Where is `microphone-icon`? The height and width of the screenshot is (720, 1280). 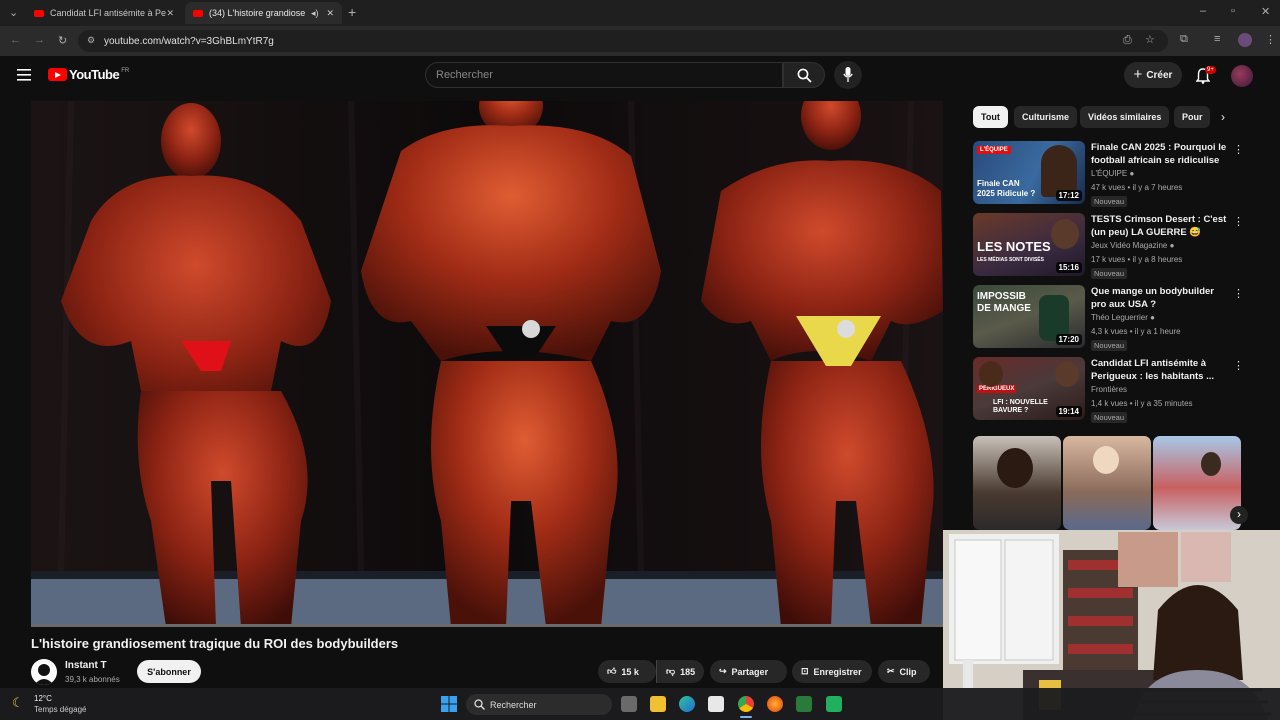
microphone-icon is located at coordinates (848, 74).